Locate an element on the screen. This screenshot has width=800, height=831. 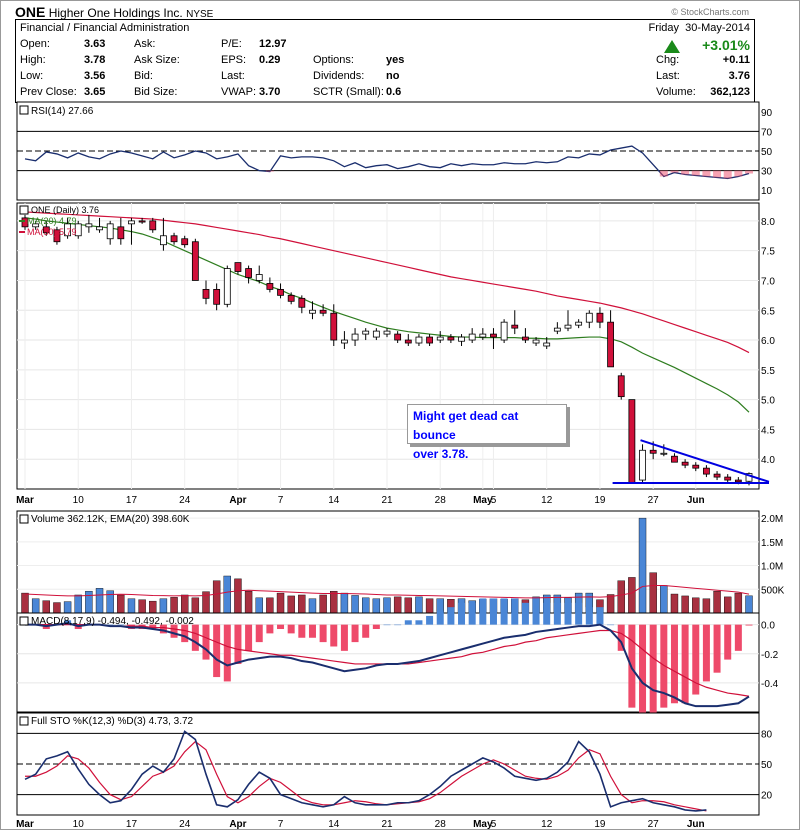
date-label: 19 is located at coordinates (600, 500).